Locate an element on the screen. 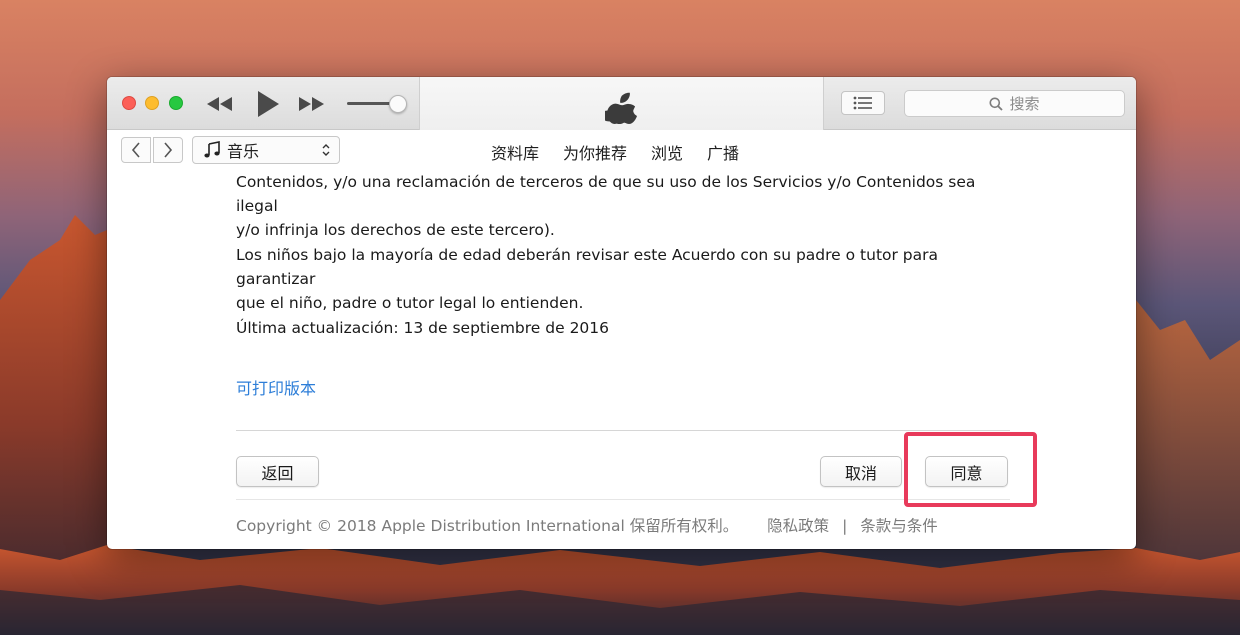  tab-radio: 广播 is located at coordinates (723, 152).